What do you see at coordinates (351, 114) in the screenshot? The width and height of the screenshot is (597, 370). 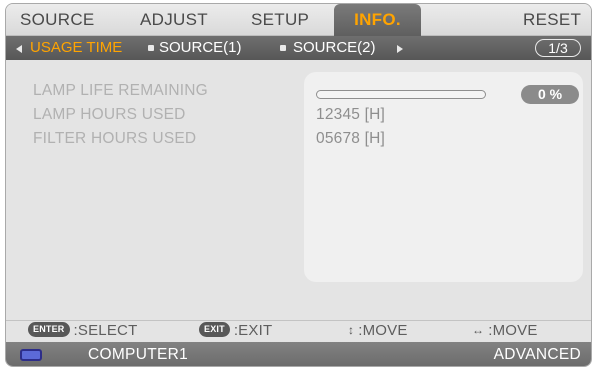 I see `value-lamp-hours-used: 12345 [H]` at bounding box center [351, 114].